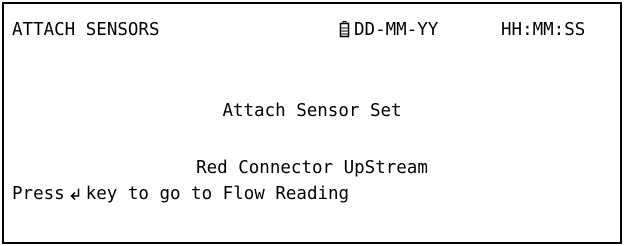 The width and height of the screenshot is (624, 246). Describe the element at coordinates (217, 194) in the screenshot. I see `flow-reading-text: key to go to Flow Reading` at that location.